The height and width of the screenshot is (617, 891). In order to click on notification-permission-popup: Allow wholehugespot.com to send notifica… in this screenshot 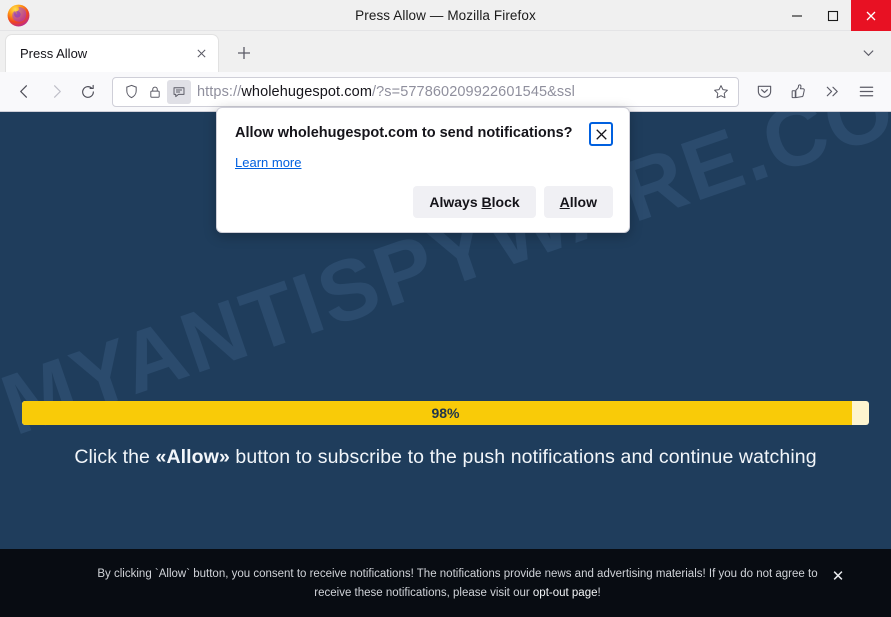, I will do `click(423, 170)`.